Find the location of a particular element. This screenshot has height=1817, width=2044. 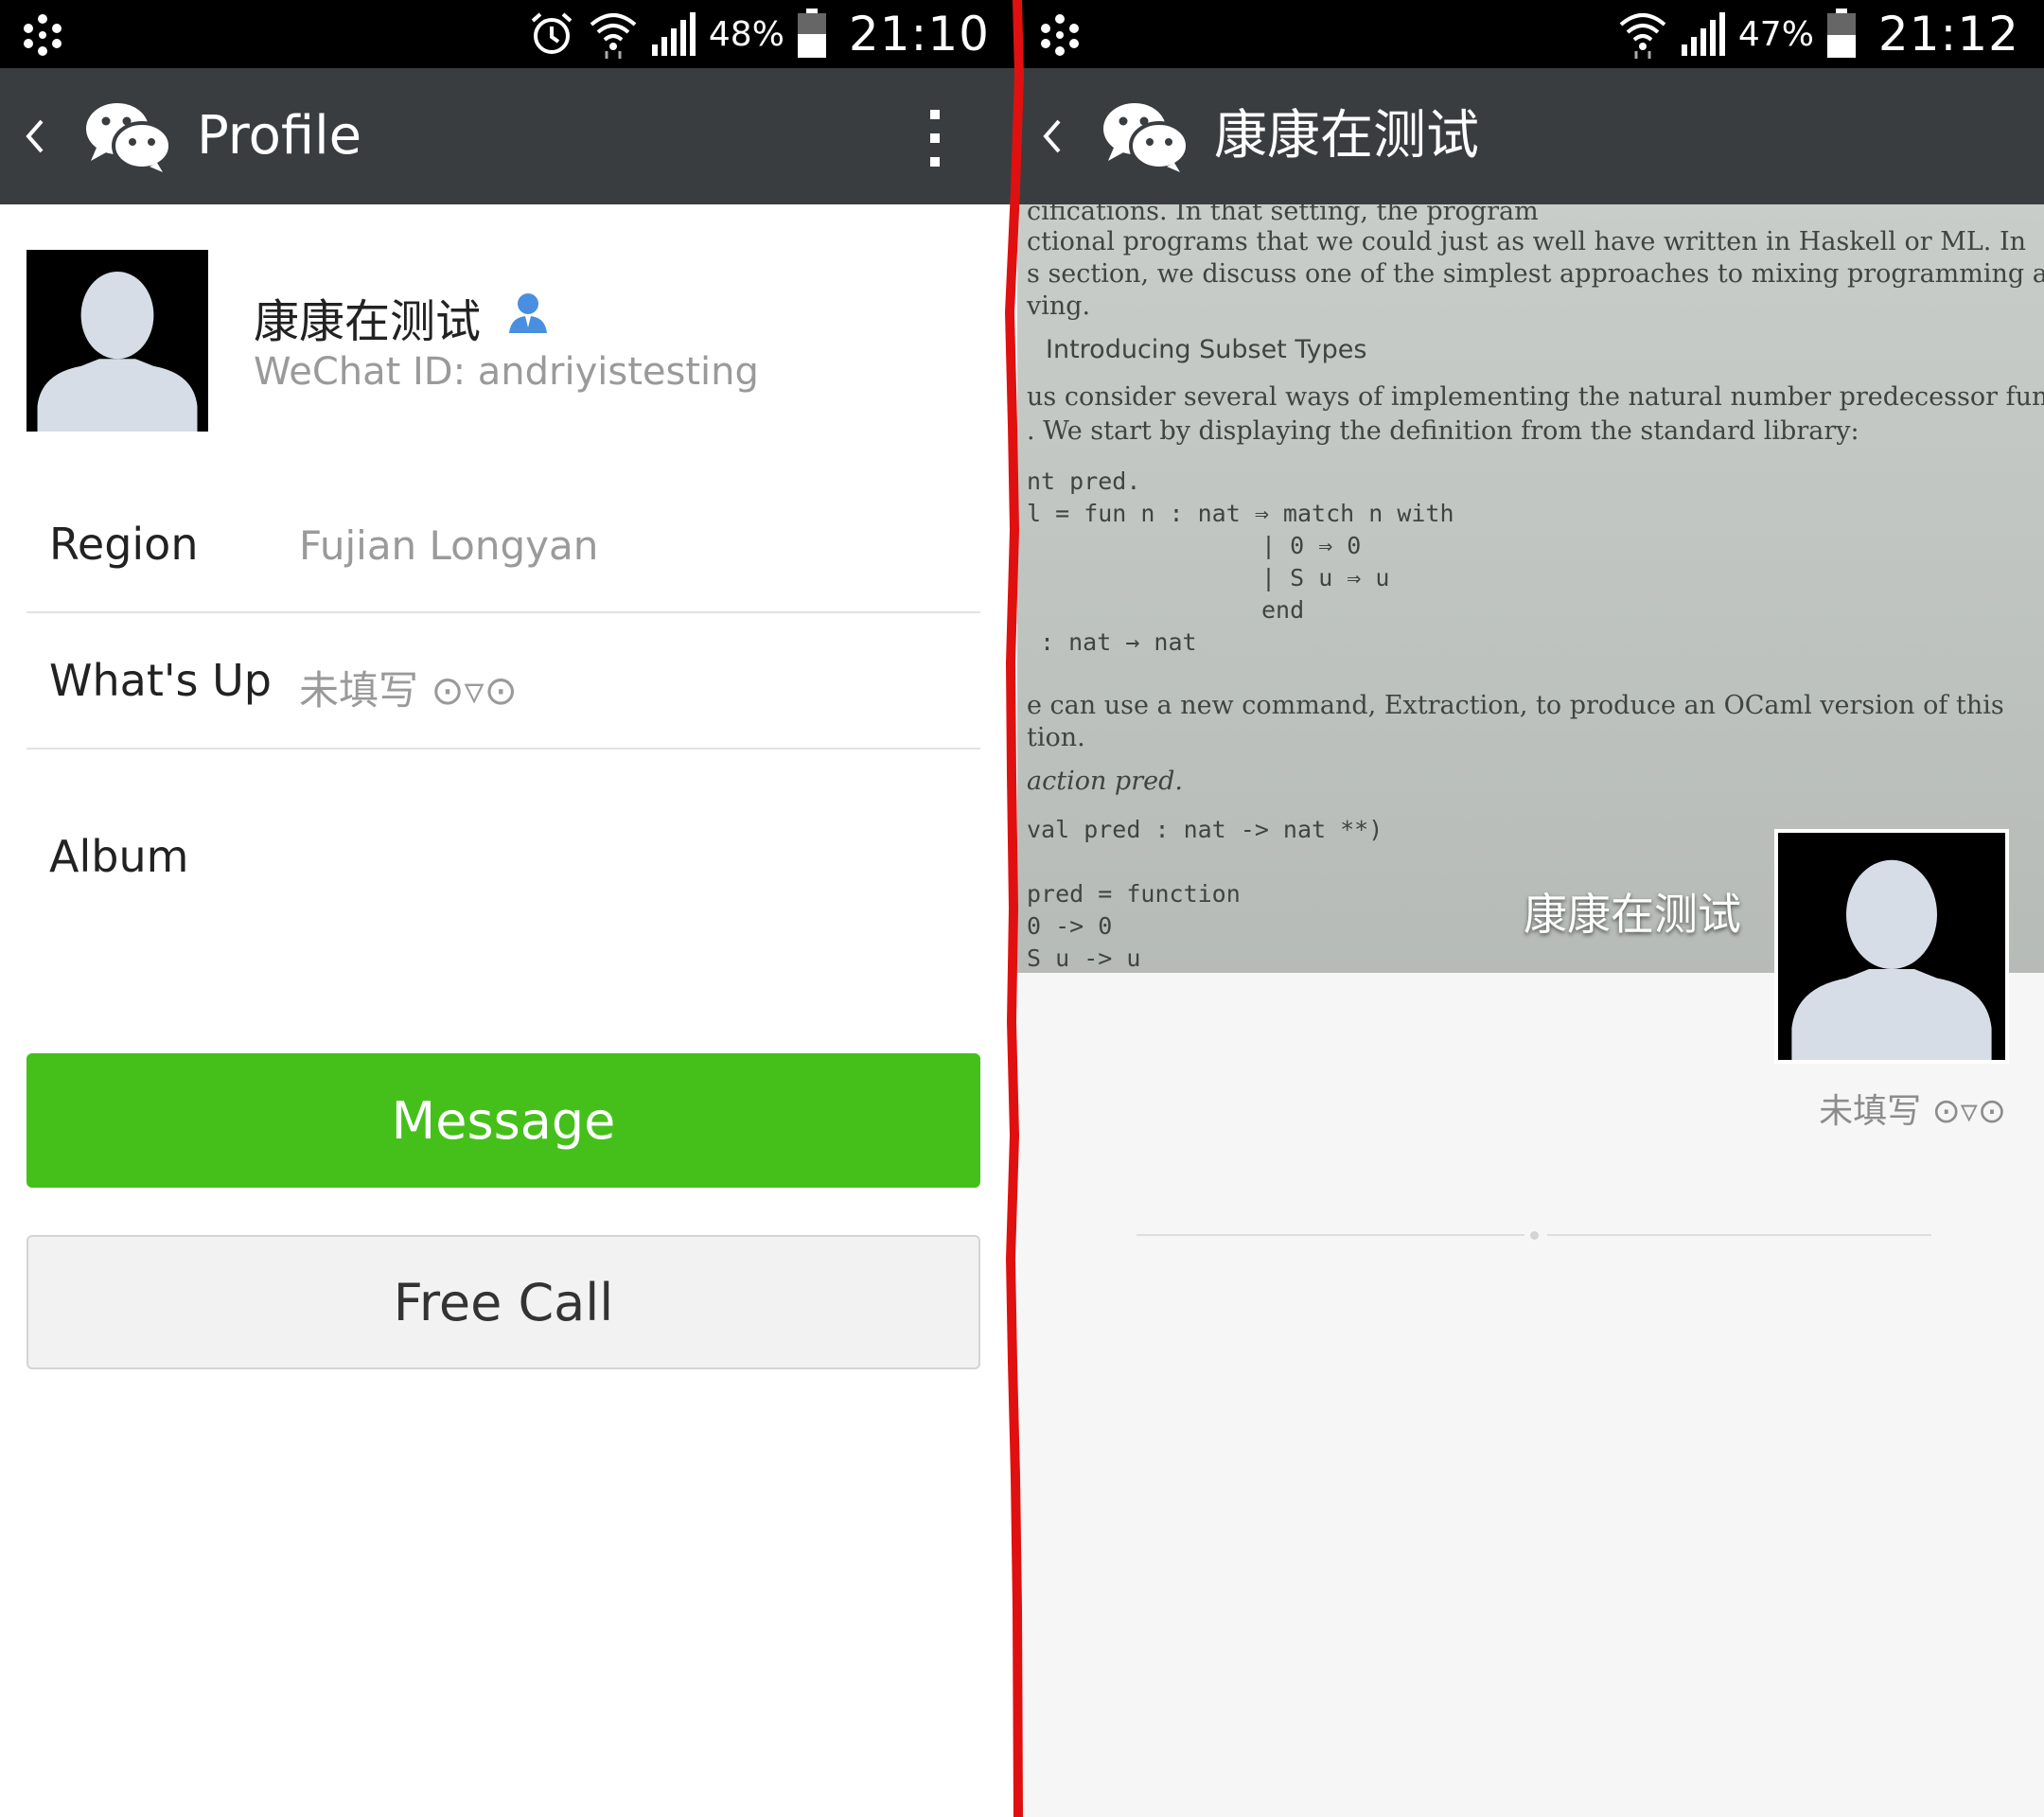

status-bar: 48% 21:10 is located at coordinates (507, 34).